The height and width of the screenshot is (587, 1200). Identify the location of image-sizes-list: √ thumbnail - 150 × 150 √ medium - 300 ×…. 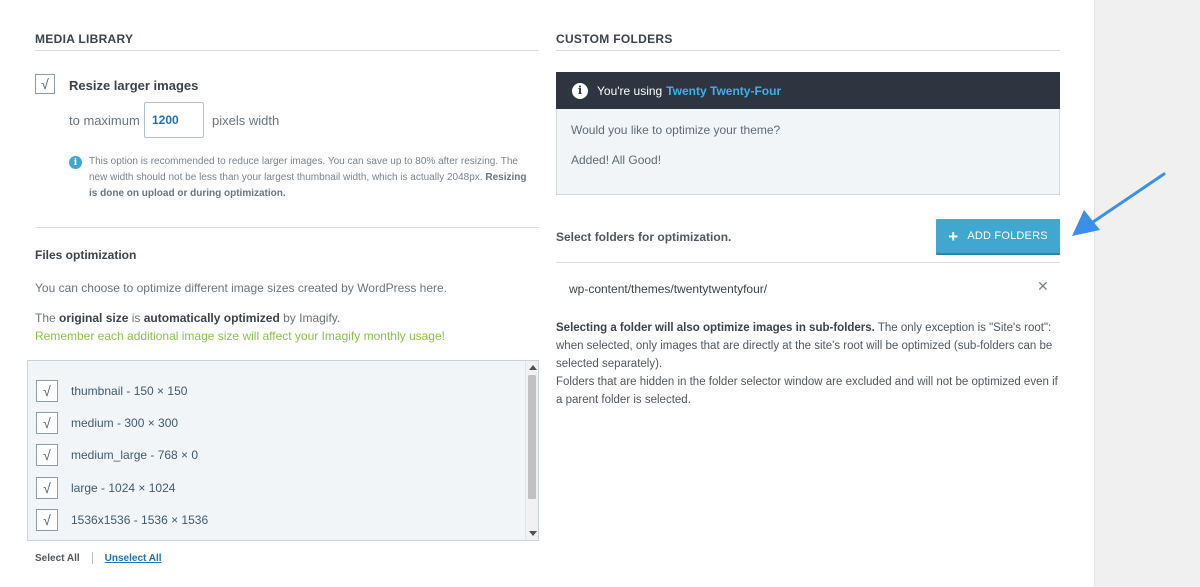
(283, 450).